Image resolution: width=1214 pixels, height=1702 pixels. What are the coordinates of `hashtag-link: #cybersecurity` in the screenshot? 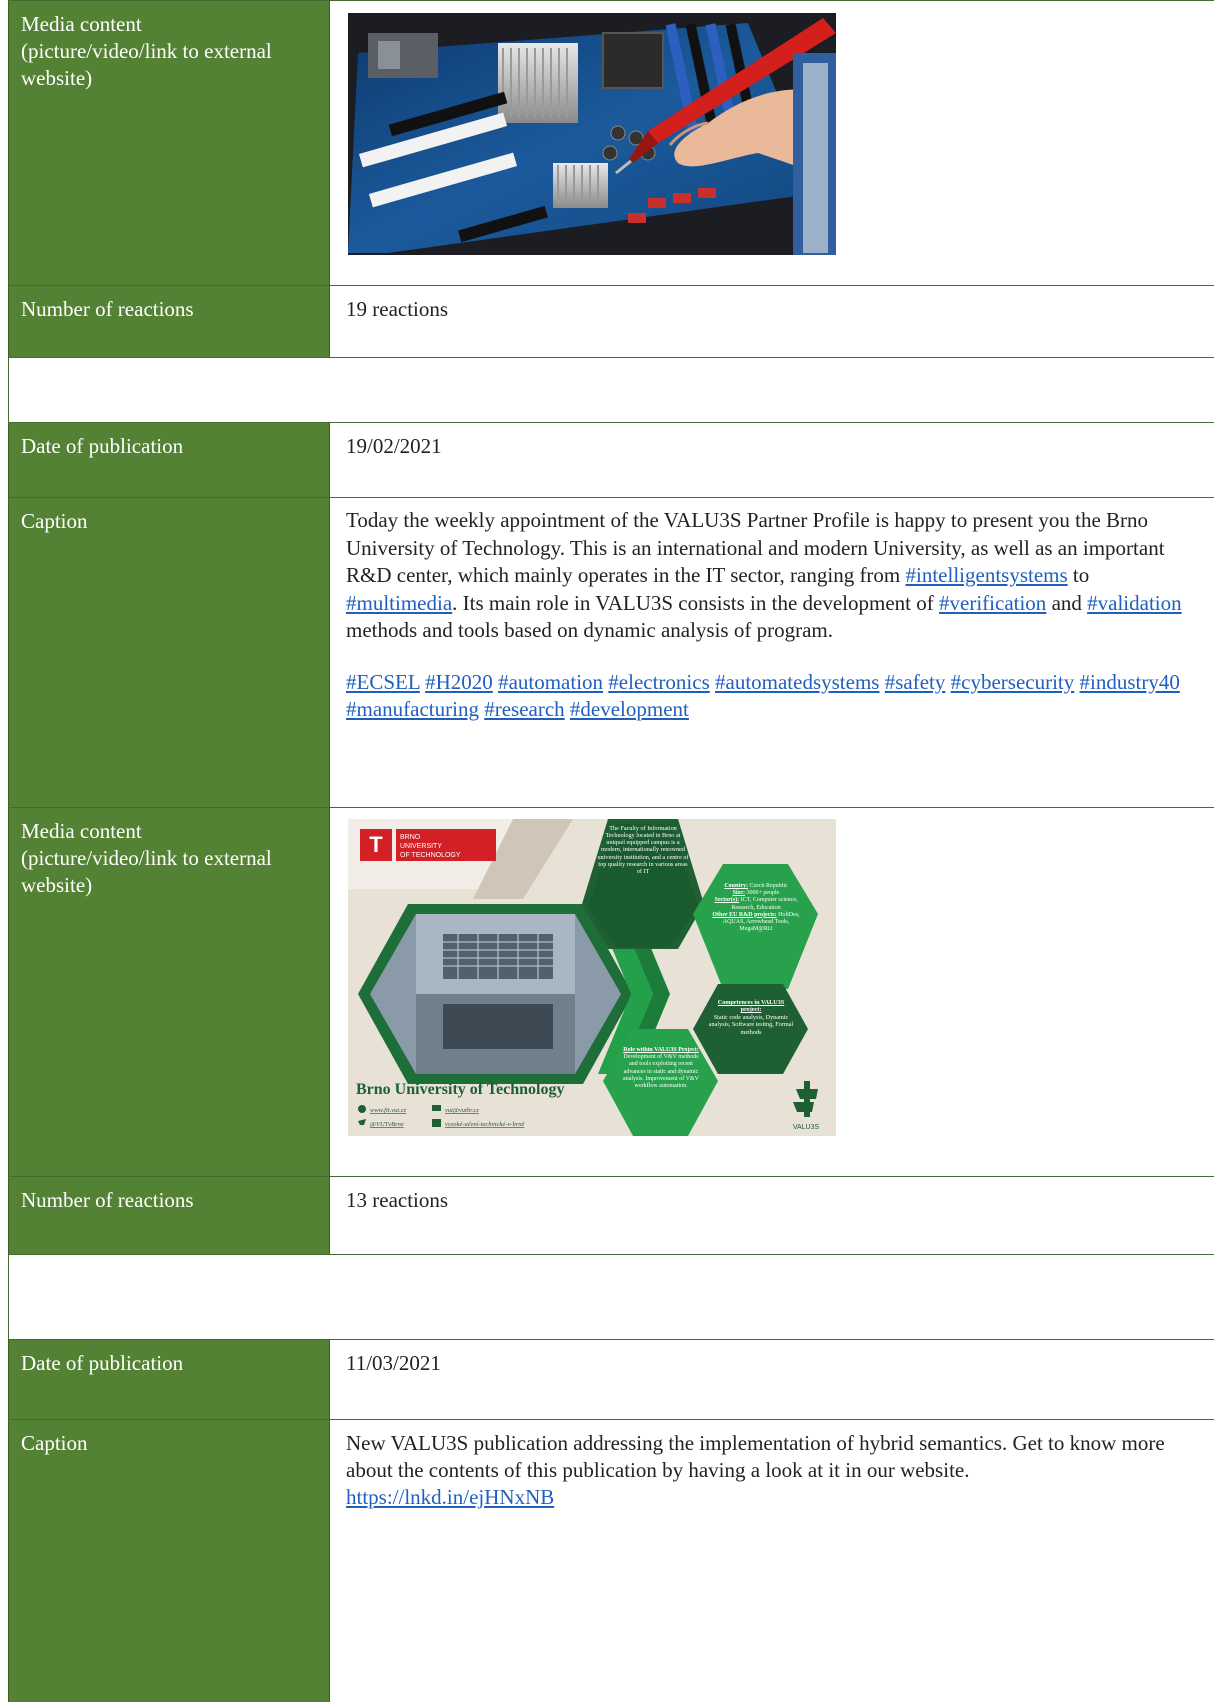 It's located at (1013, 682).